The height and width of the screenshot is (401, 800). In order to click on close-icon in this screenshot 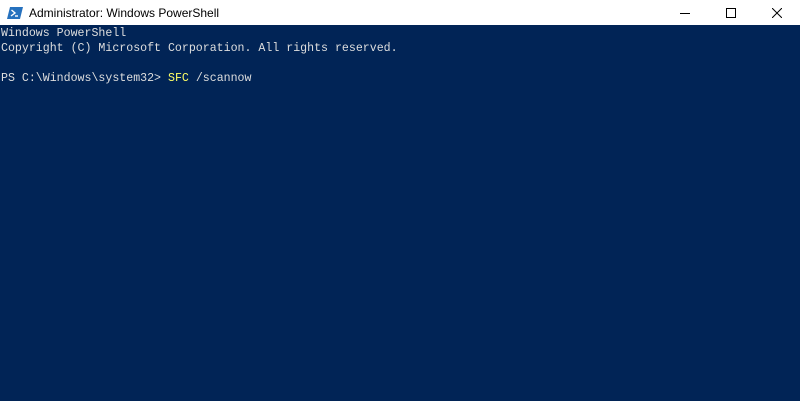, I will do `click(777, 12)`.